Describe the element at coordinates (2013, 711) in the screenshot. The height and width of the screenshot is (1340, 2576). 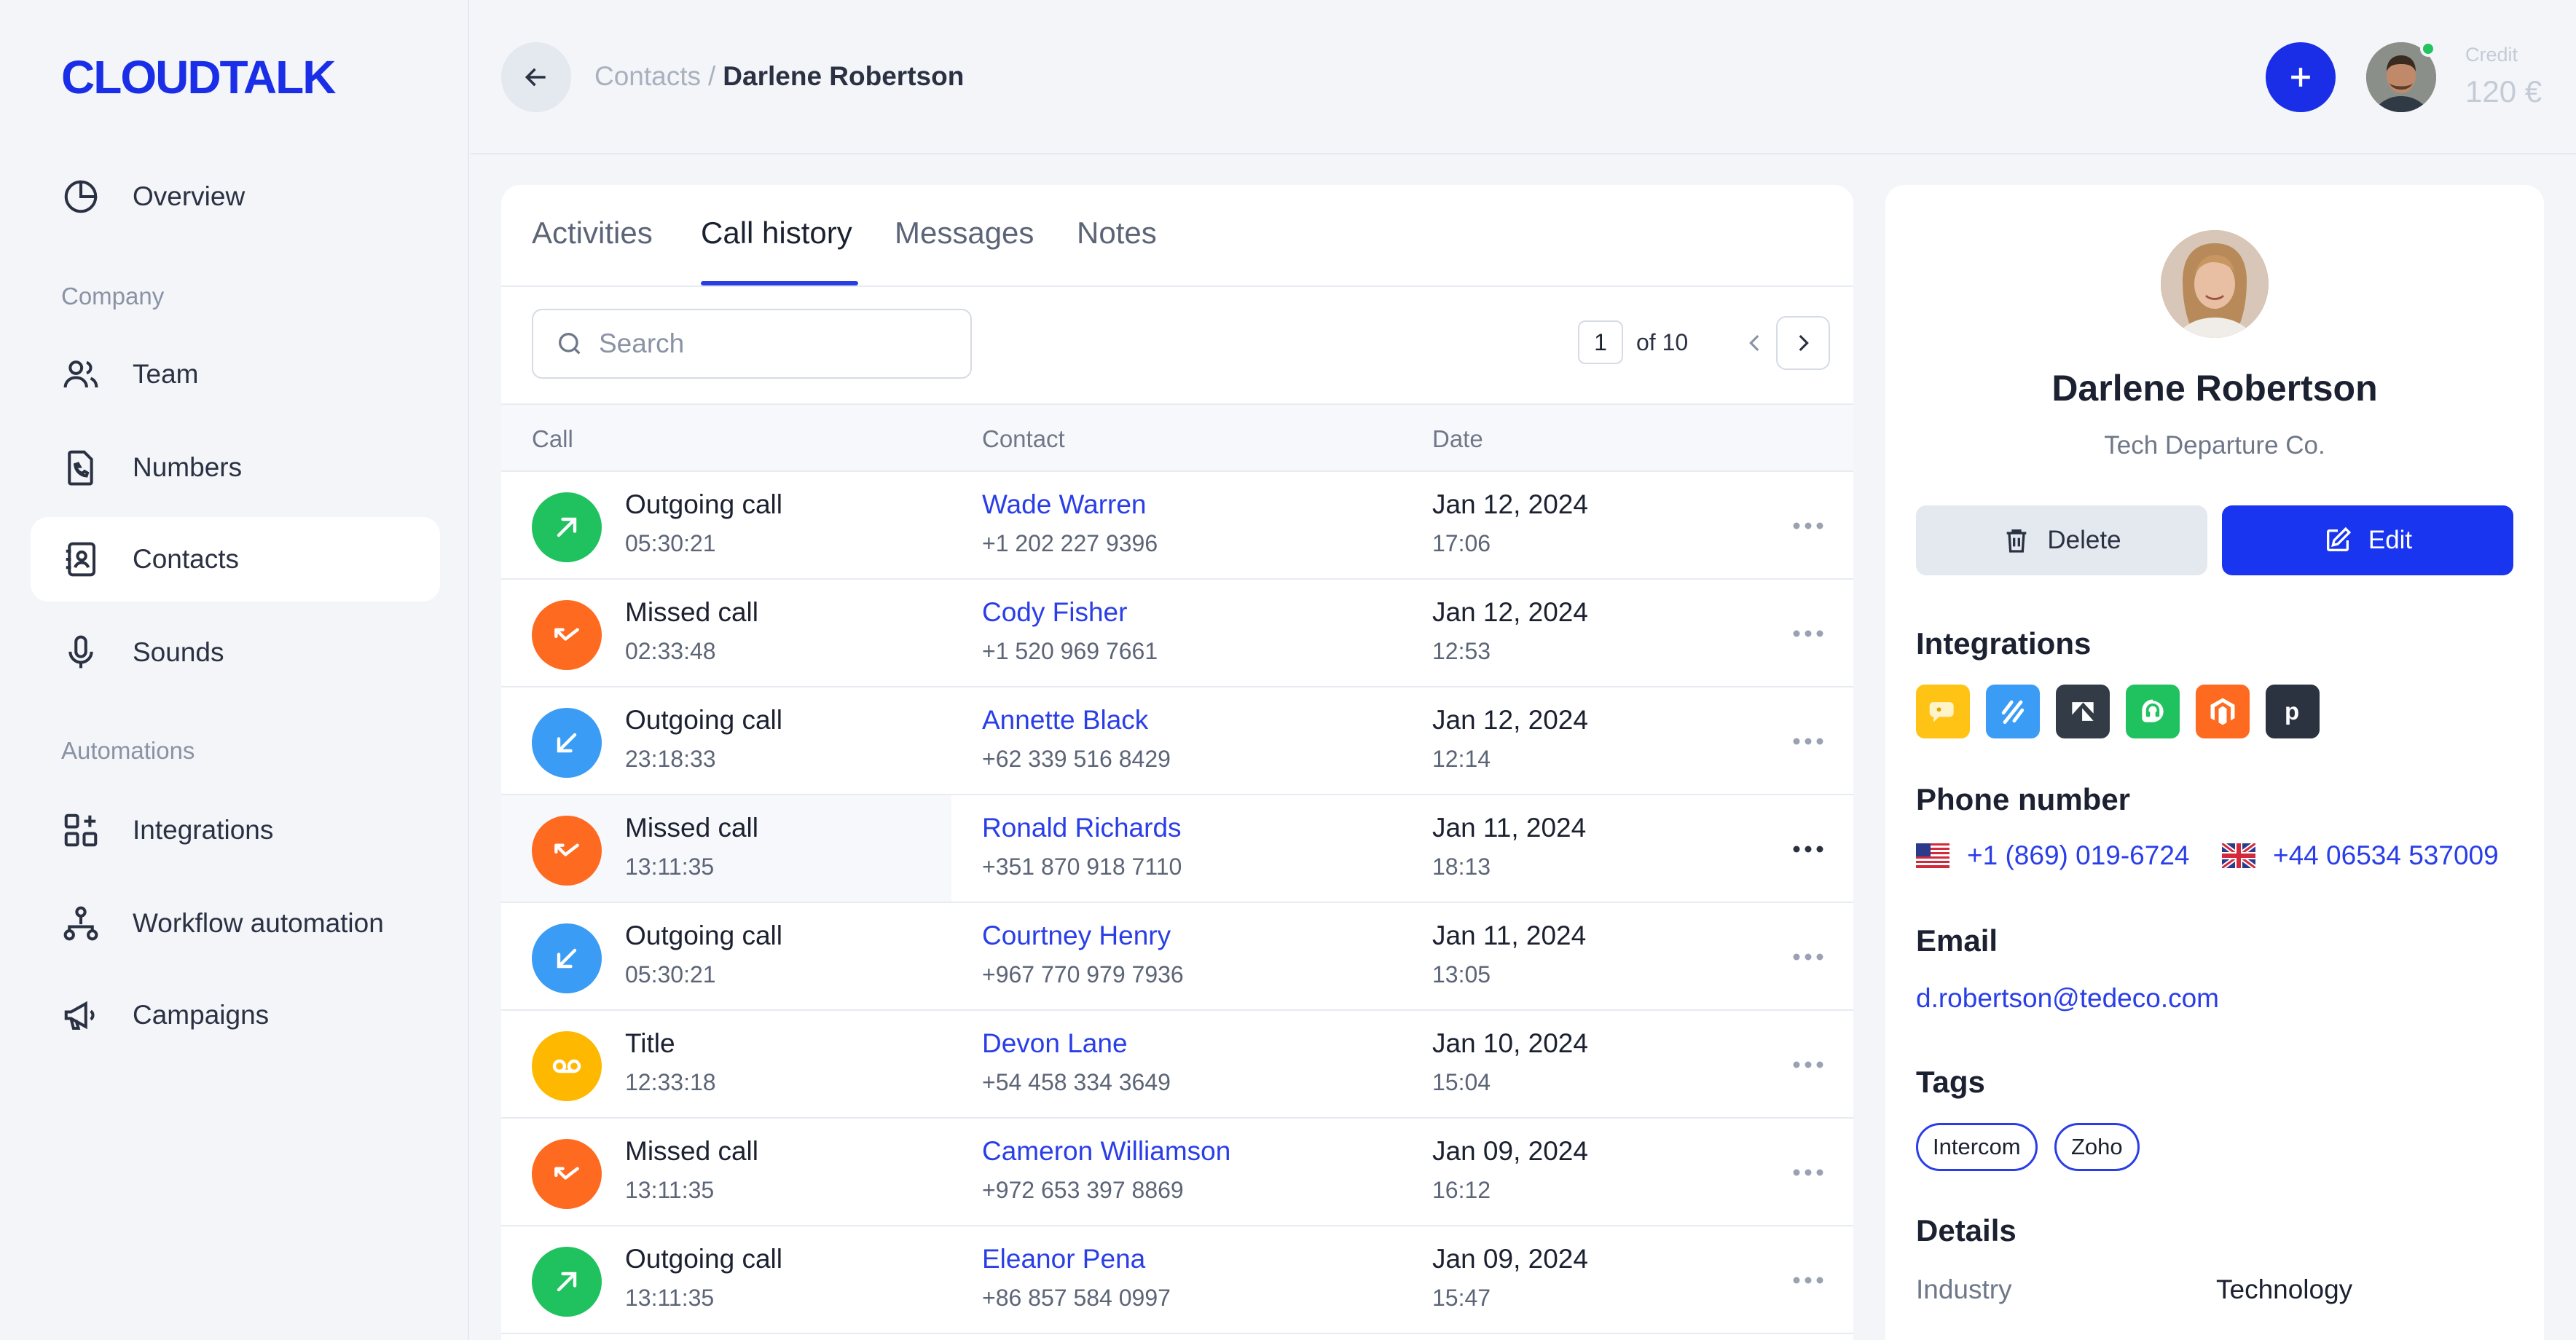
I see `hubspot-slash-icon` at that location.